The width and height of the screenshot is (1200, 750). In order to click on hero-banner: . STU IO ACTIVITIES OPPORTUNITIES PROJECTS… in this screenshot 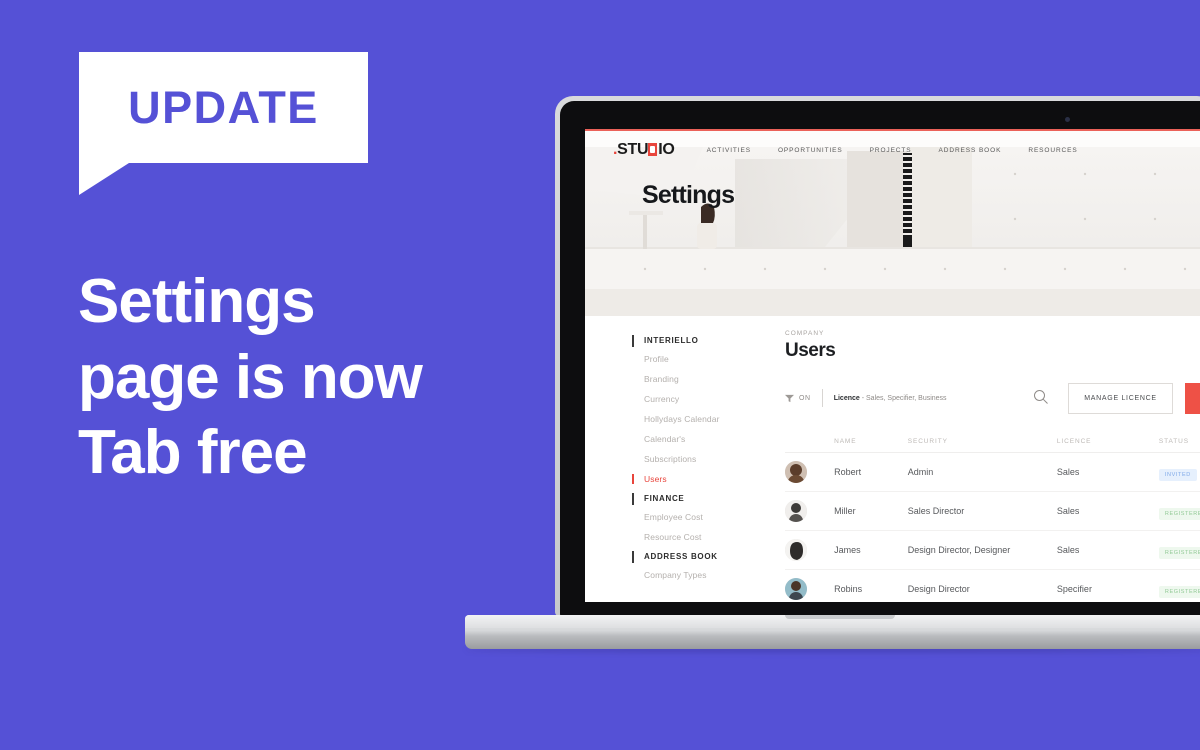, I will do `click(892, 222)`.